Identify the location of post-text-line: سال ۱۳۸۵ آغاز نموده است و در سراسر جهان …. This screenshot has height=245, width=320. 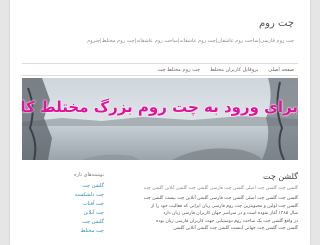
(230, 213).